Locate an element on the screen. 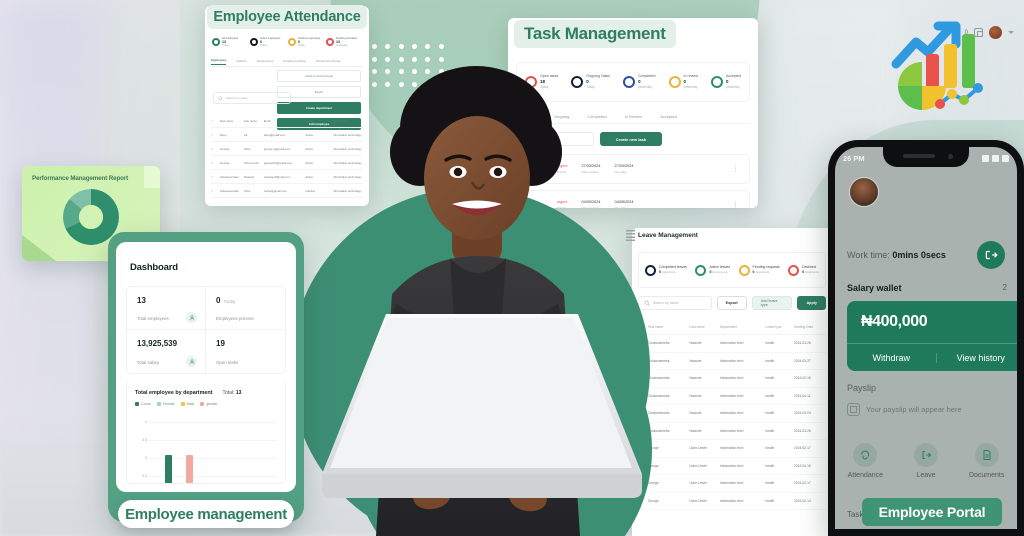  payslip-empty-text: Your payslip will appear here is located at coordinates (914, 409).